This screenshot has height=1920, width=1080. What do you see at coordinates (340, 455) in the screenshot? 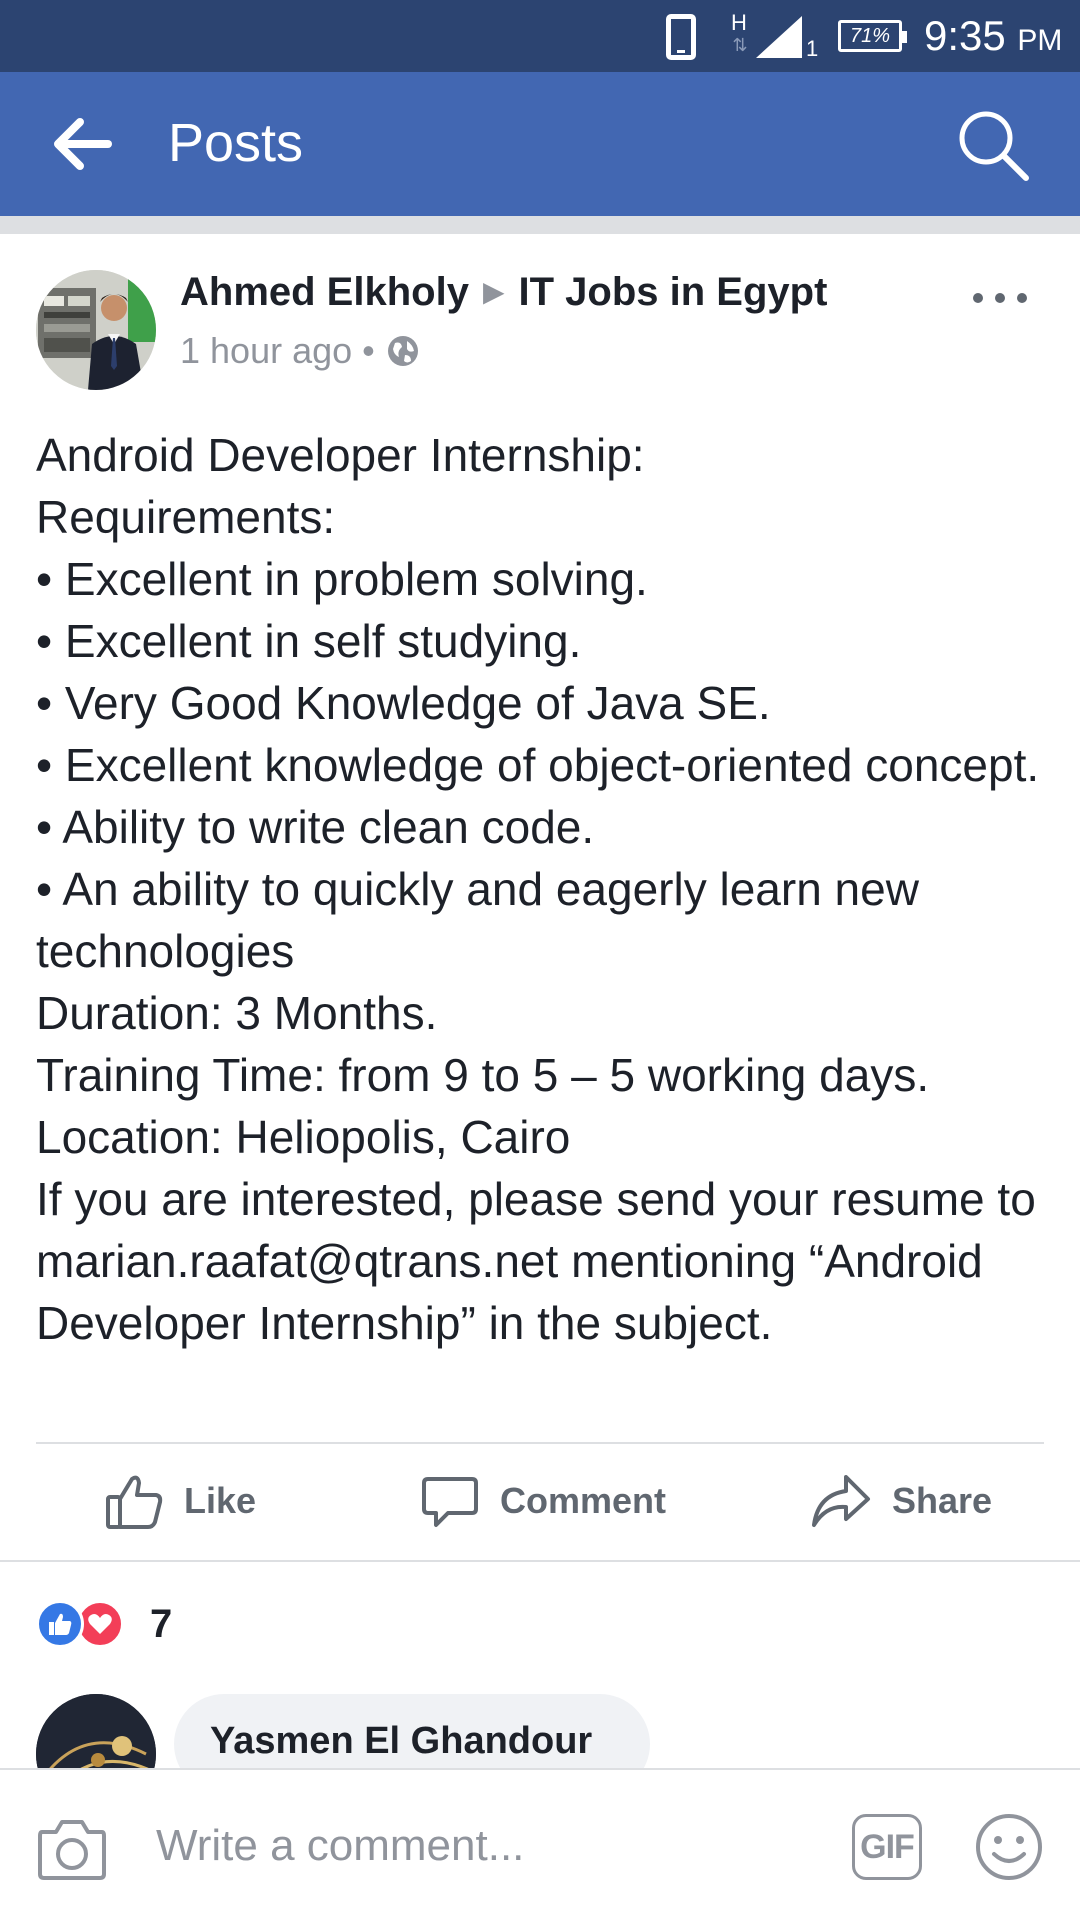
I see `post-line: Android Developer Internship:` at bounding box center [340, 455].